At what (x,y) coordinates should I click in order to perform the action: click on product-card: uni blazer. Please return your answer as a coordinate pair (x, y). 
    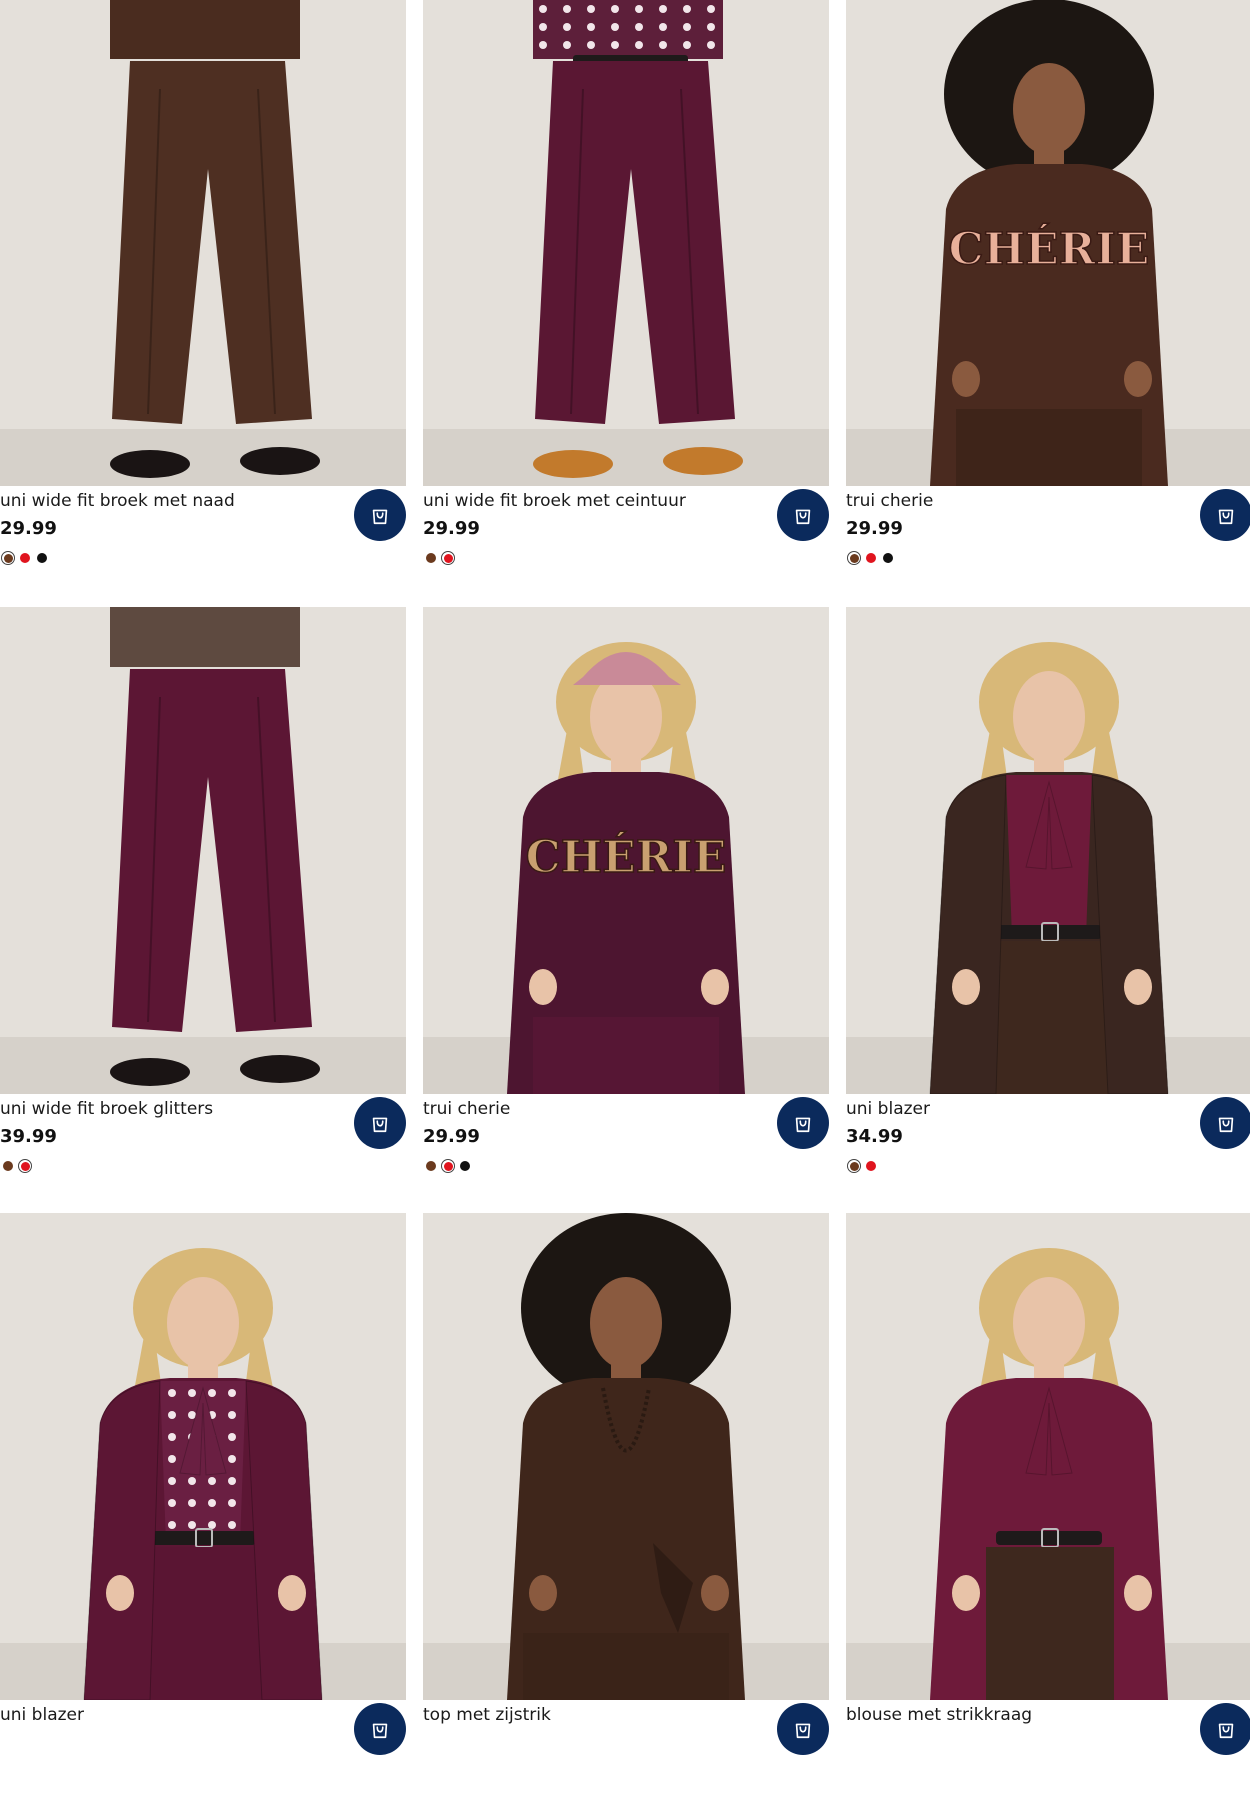
    Looking at the image, I should click on (203, 1513).